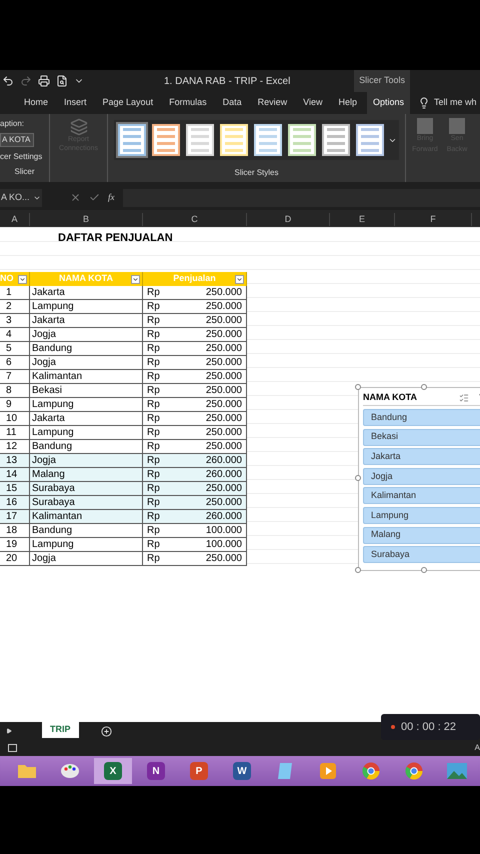  What do you see at coordinates (27, 771) in the screenshot?
I see `folder-icon` at bounding box center [27, 771].